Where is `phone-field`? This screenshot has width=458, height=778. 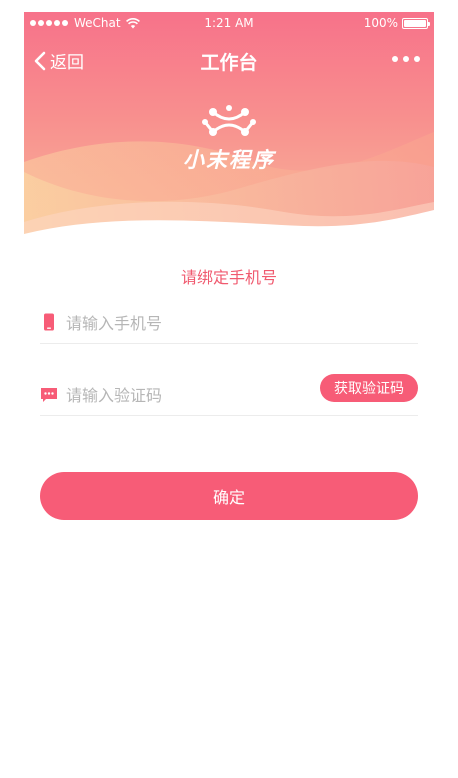
phone-field is located at coordinates (229, 326).